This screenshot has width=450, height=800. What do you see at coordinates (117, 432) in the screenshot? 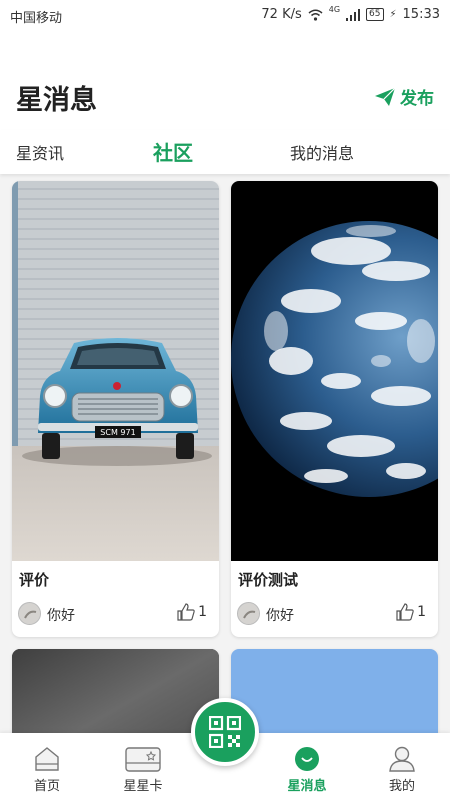
I see `license-plate: SCM 971` at bounding box center [117, 432].